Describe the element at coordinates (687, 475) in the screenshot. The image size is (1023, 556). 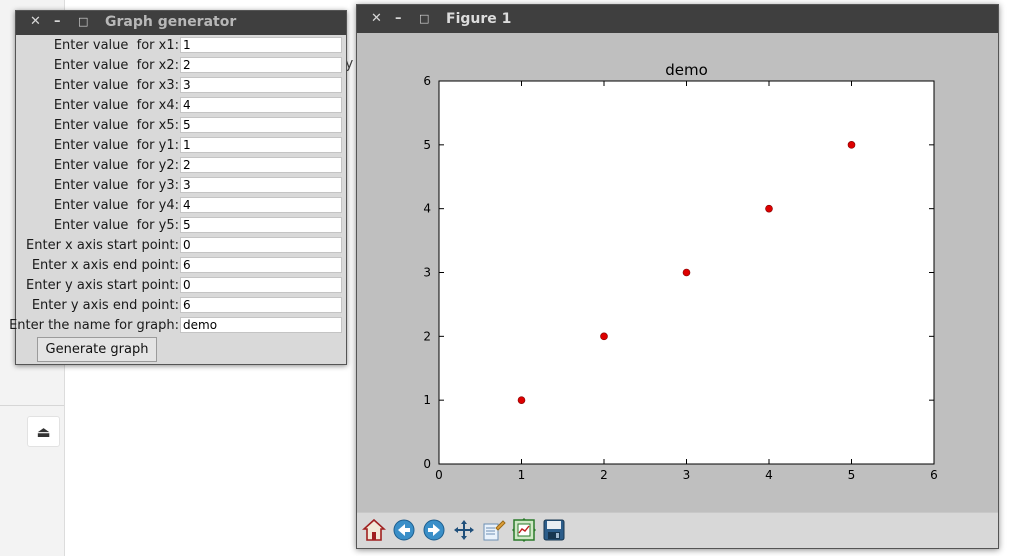
I see `x-tick-label: 3` at that location.